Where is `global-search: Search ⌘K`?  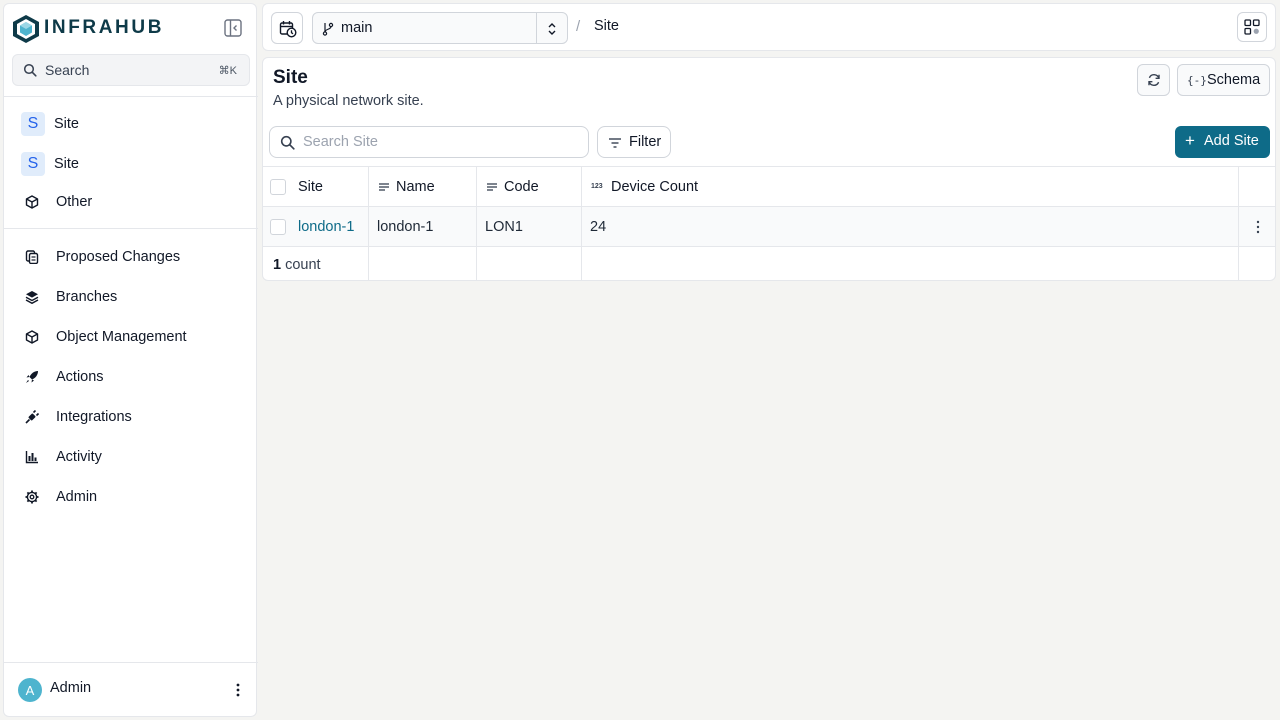 global-search: Search ⌘K is located at coordinates (131, 70).